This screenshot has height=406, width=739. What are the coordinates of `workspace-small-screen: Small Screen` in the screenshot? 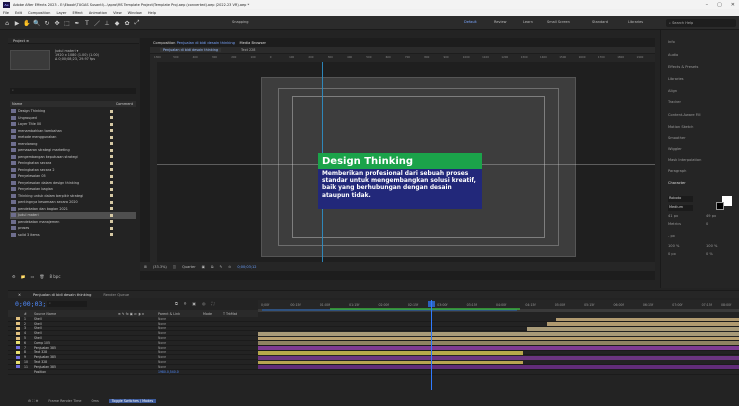 It's located at (558, 22).